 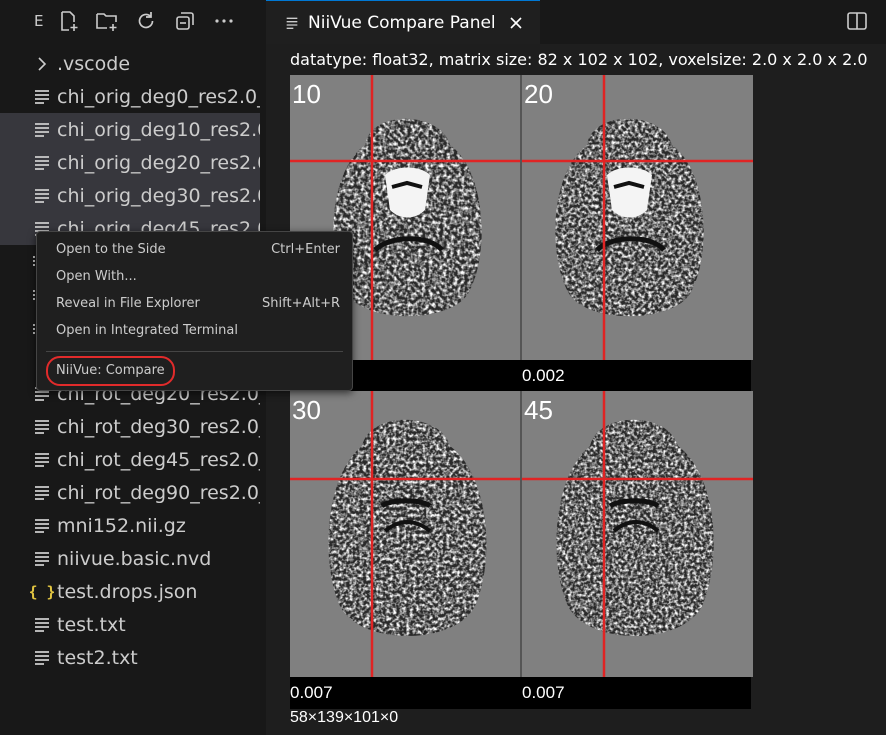 I want to click on close-icon, so click(x=516, y=23).